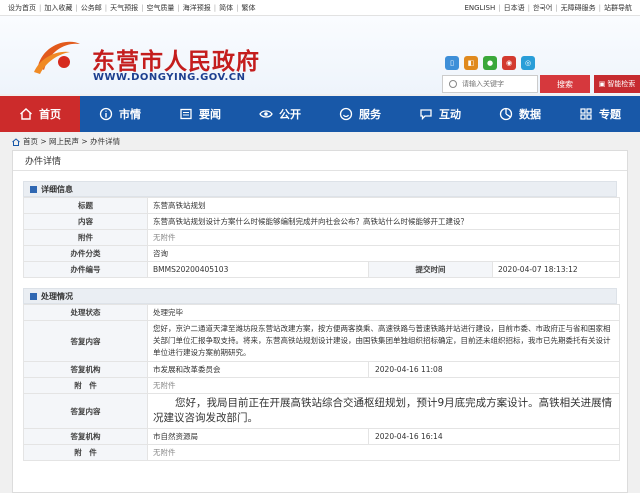  I want to click on table-row: 处理状态 处理完毕, so click(321, 312).